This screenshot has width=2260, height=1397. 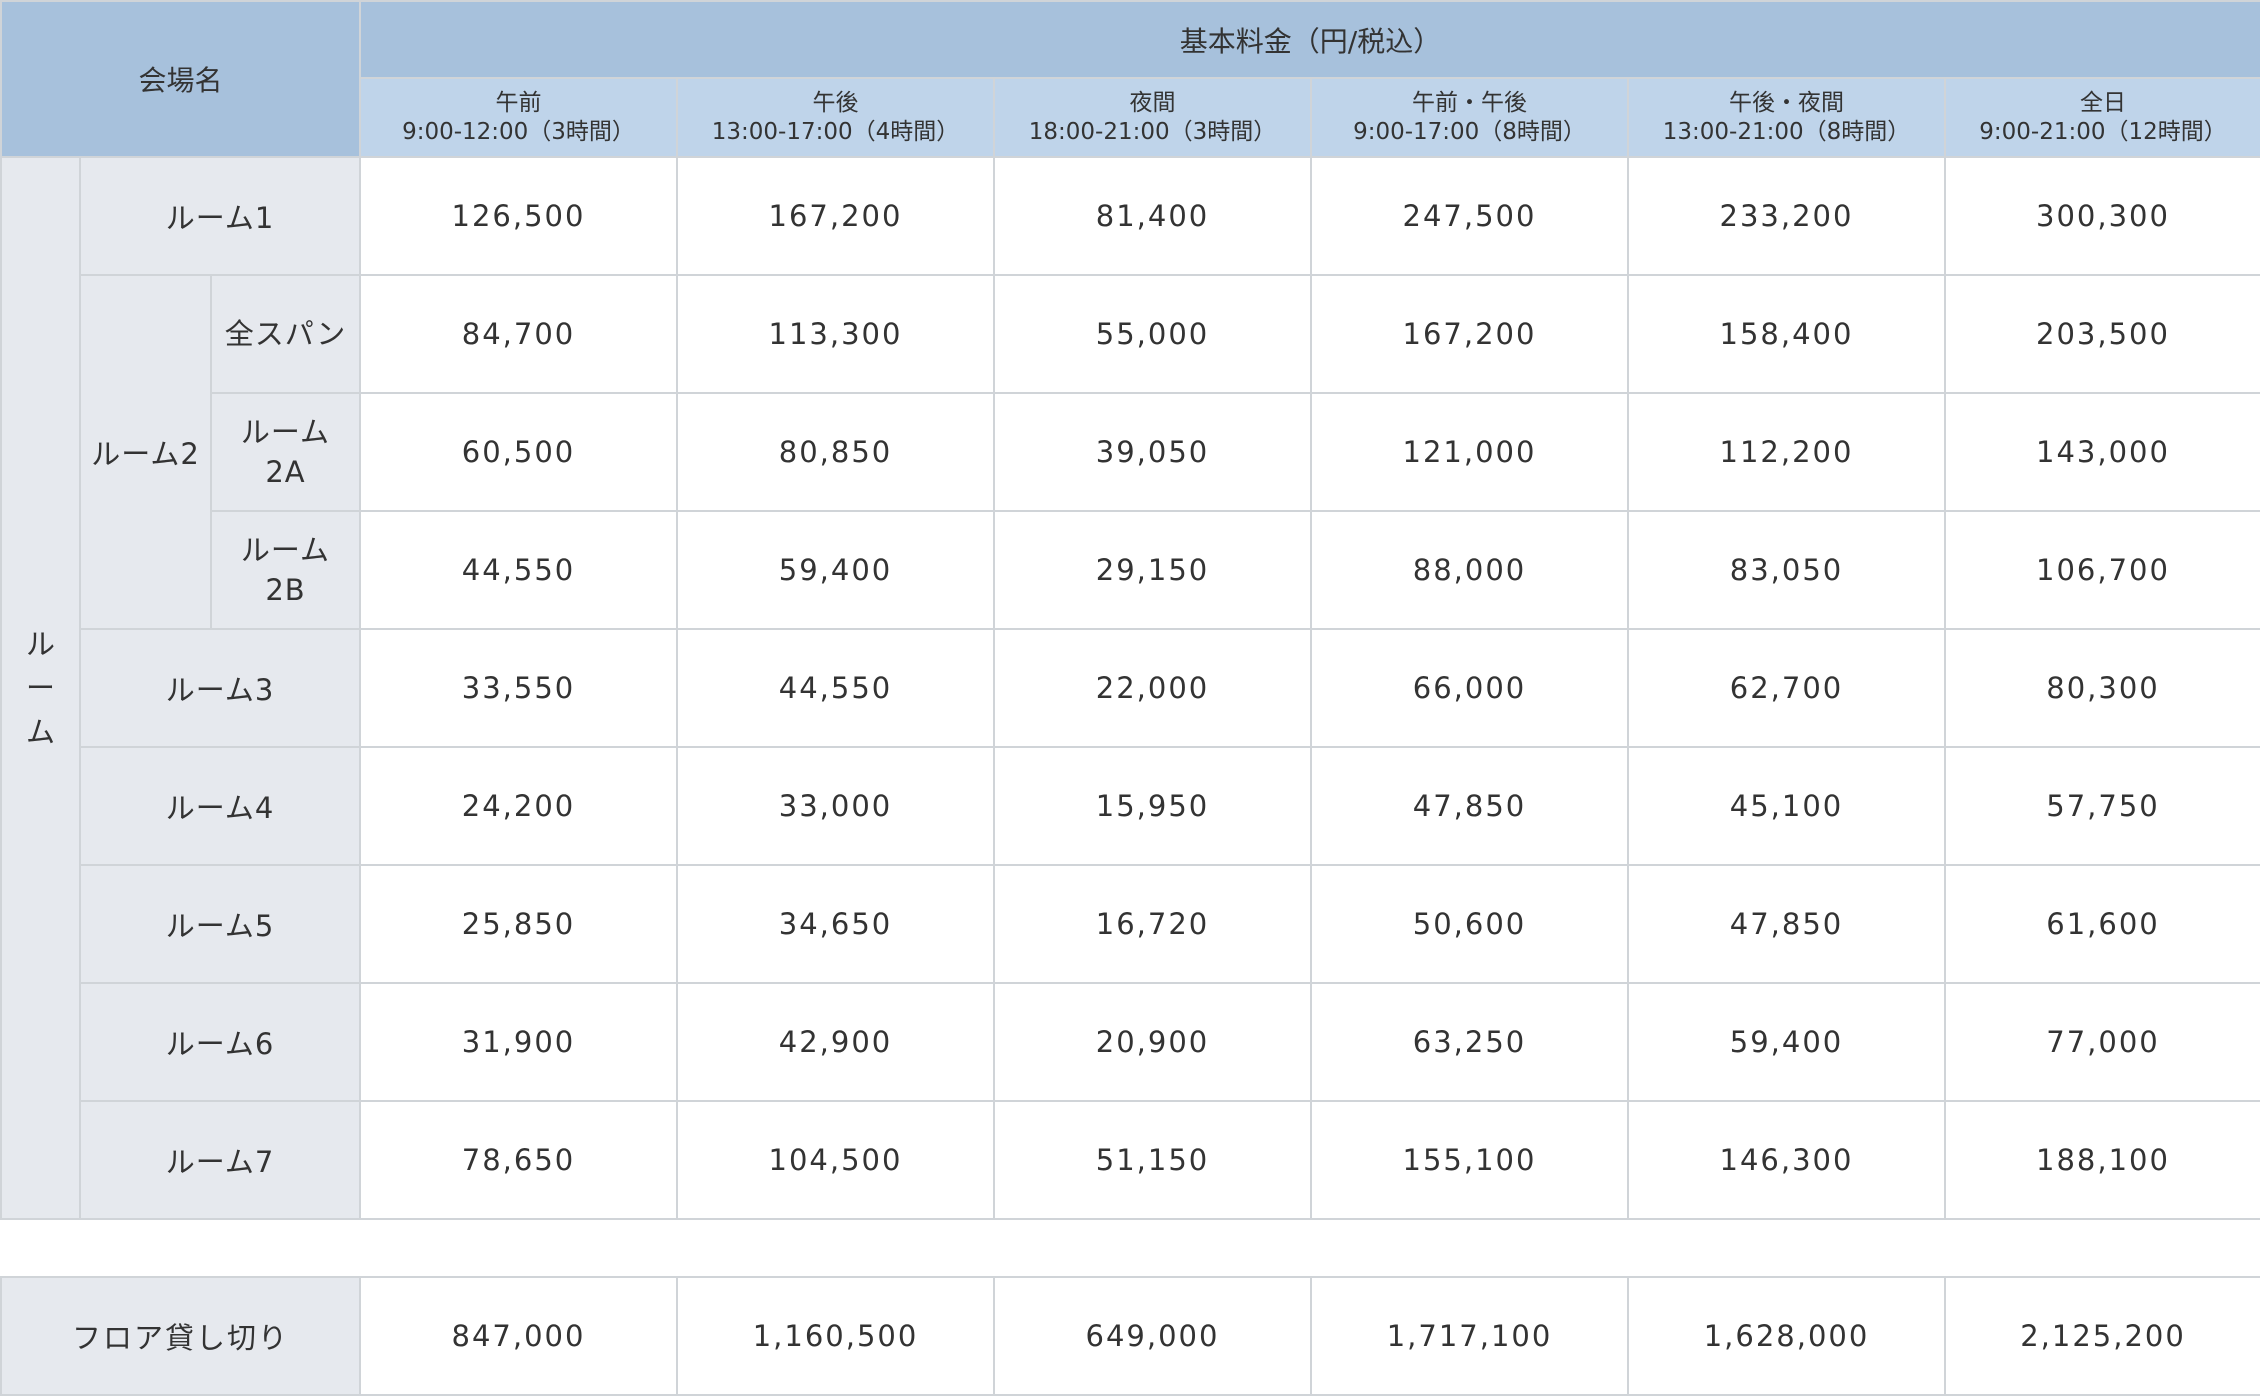 I want to click on price-cell: 50,600, so click(x=1469, y=924).